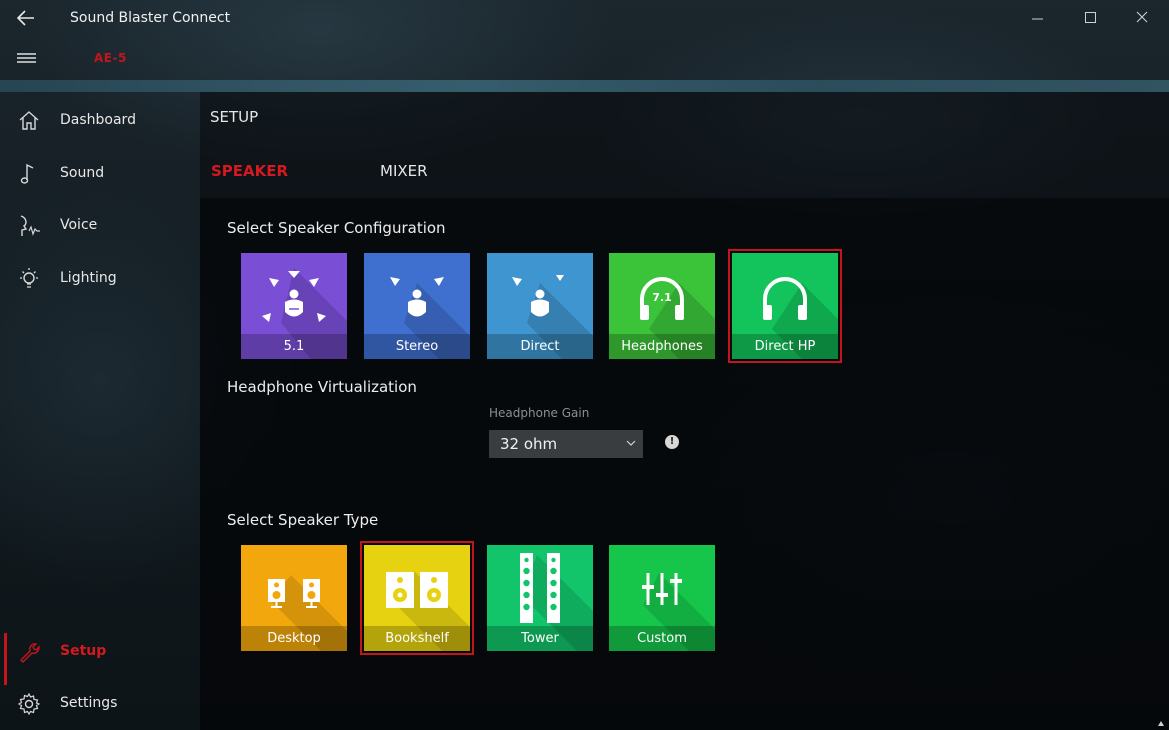  Describe the element at coordinates (566, 444) in the screenshot. I see `headphone-gain-select: 32 ohm` at that location.